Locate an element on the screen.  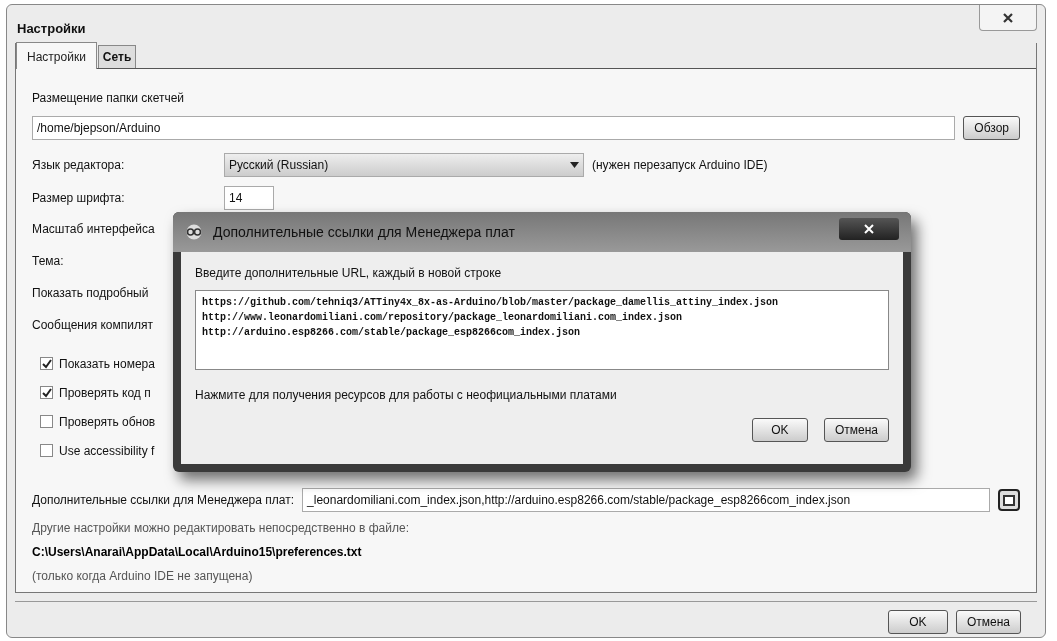
language-dropdown: Русский (Russian) is located at coordinates (404, 165).